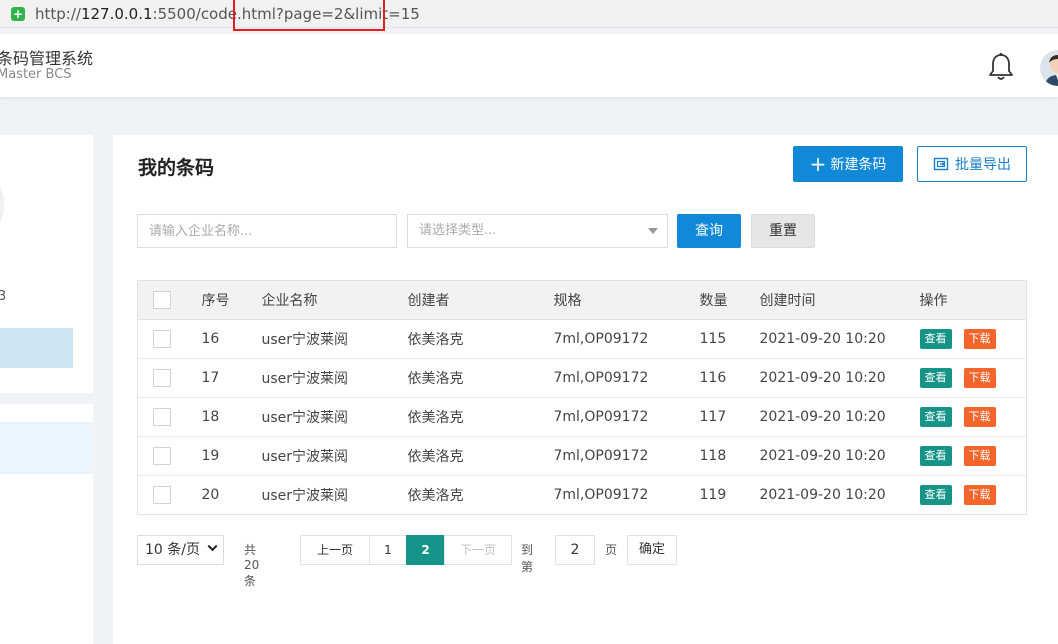 The height and width of the screenshot is (644, 1058). What do you see at coordinates (2, 205) in the screenshot?
I see `profile-picture-placeholder` at bounding box center [2, 205].